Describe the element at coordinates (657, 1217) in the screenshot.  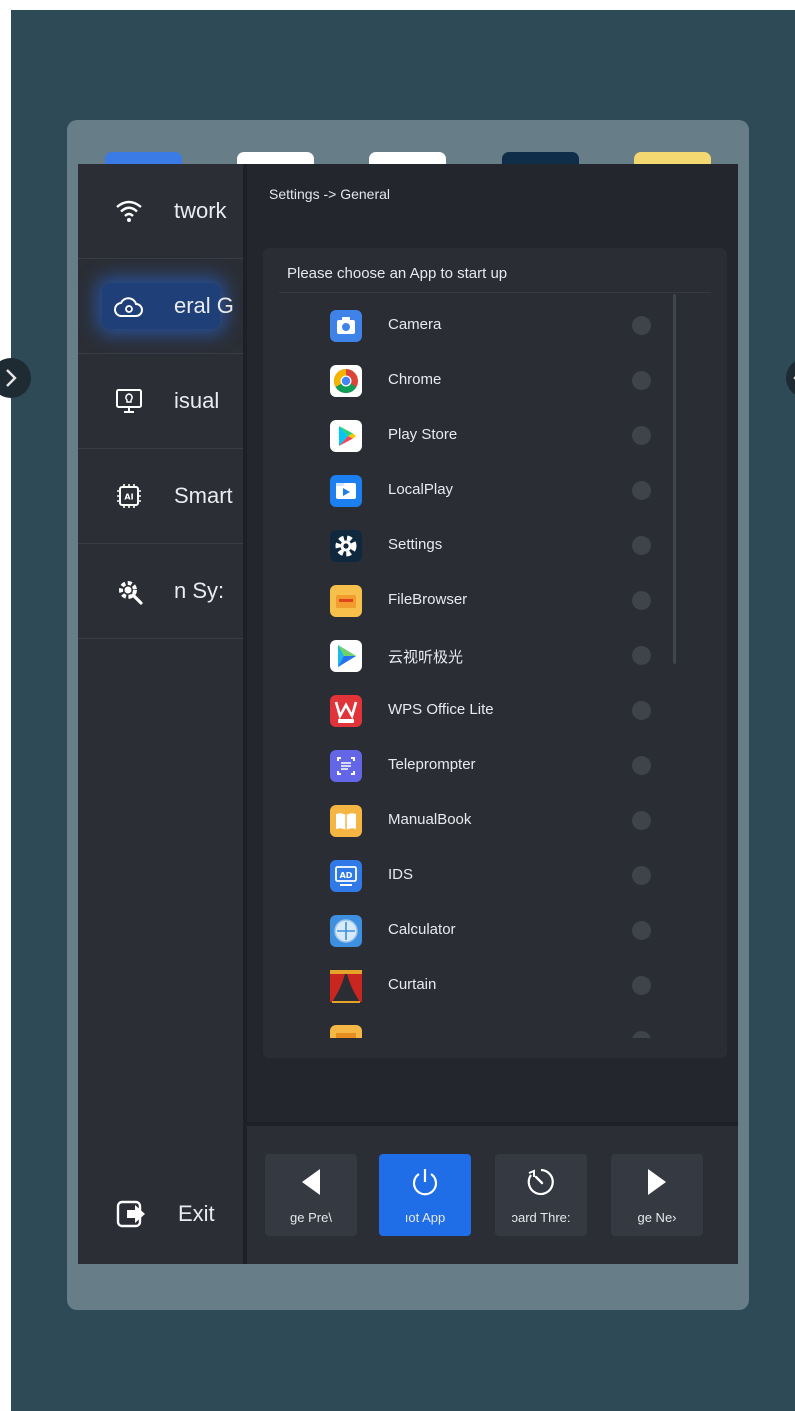
I see `button-label: ge Ne›` at that location.